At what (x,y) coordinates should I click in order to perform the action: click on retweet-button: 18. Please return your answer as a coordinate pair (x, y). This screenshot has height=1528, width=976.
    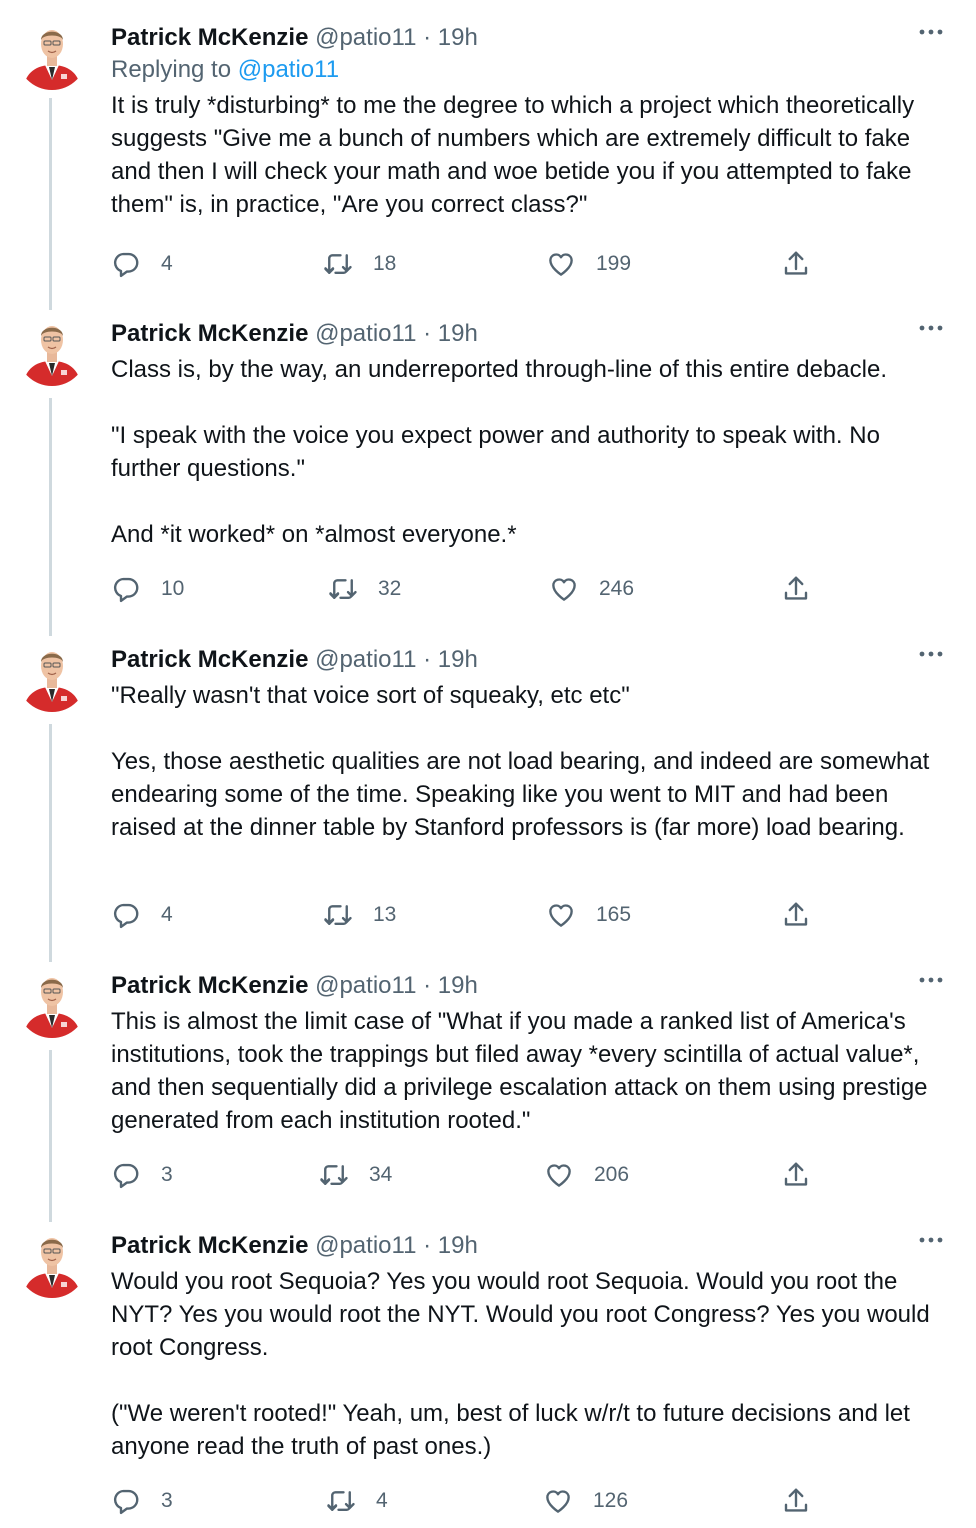
    Looking at the image, I should click on (359, 264).